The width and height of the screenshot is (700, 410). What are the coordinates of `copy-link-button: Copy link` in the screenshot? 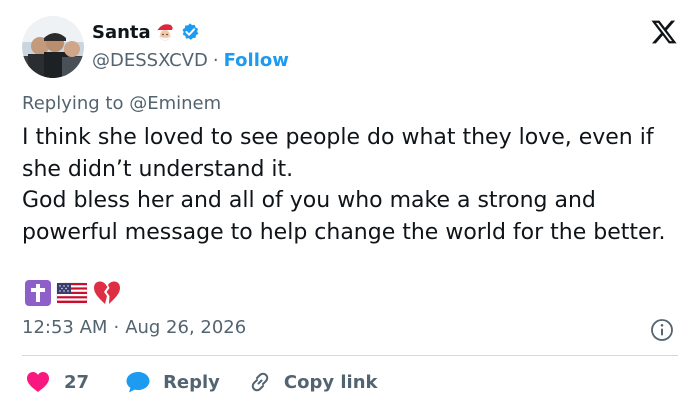 It's located at (313, 382).